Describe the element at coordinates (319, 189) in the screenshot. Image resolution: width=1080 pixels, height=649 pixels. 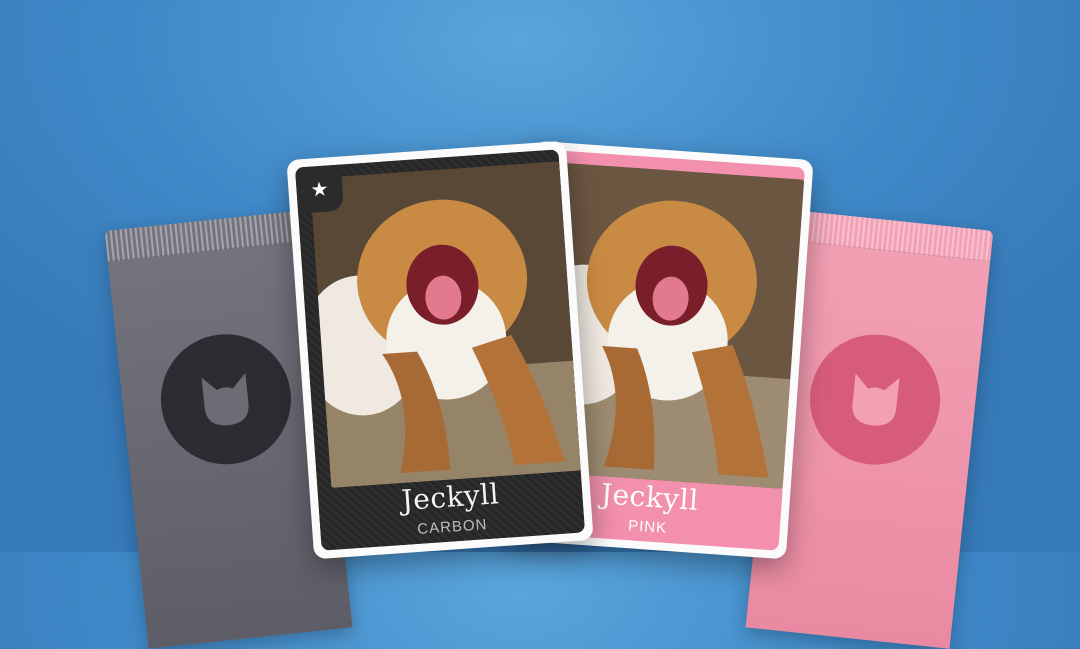
I see `star-icon: ★` at that location.